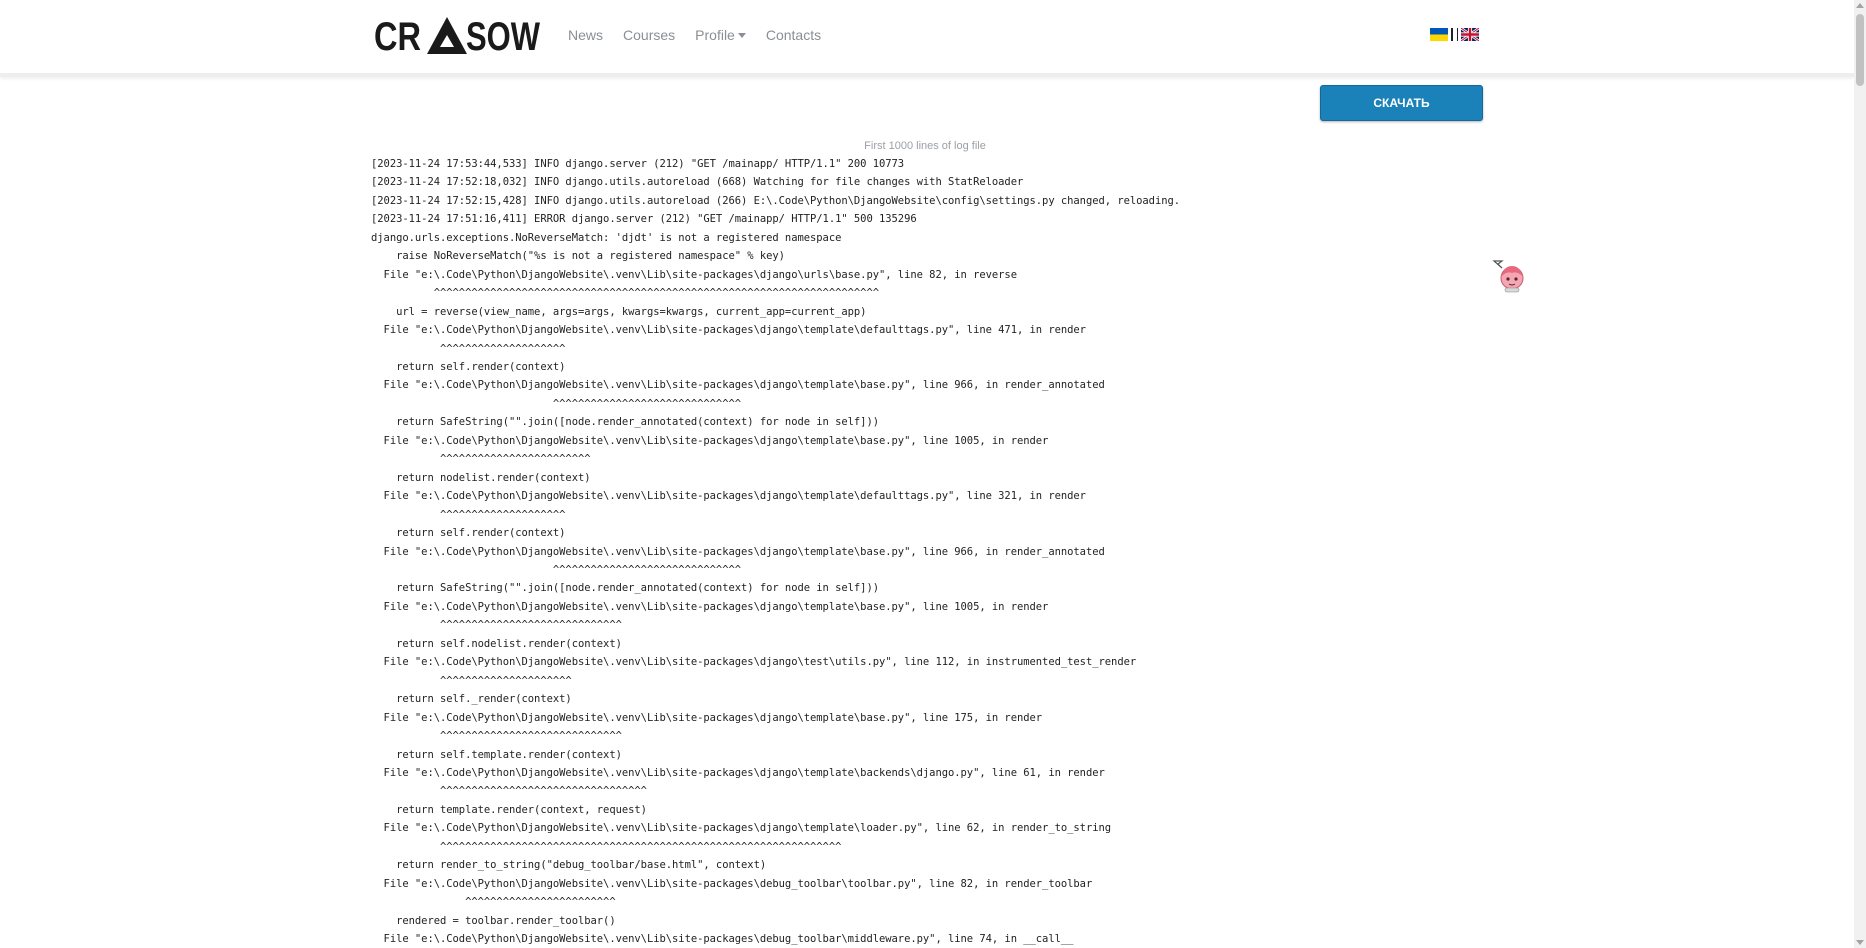 The width and height of the screenshot is (1866, 948). What do you see at coordinates (1860, 942) in the screenshot?
I see `scroll-down-icon` at bounding box center [1860, 942].